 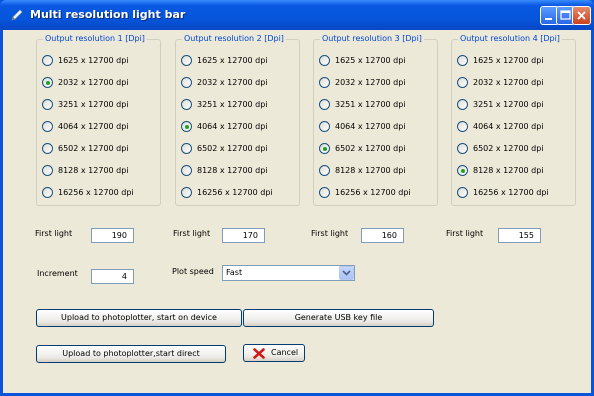 What do you see at coordinates (510, 38) in the screenshot?
I see `group-legend: Output resolution 4 [Dpi]` at bounding box center [510, 38].